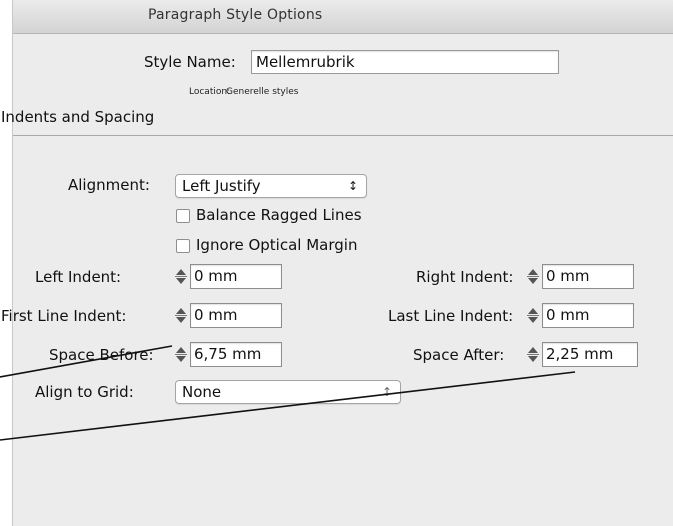  Describe the element at coordinates (288, 392) in the screenshot. I see `align-to-grid-select: None ↕` at that location.